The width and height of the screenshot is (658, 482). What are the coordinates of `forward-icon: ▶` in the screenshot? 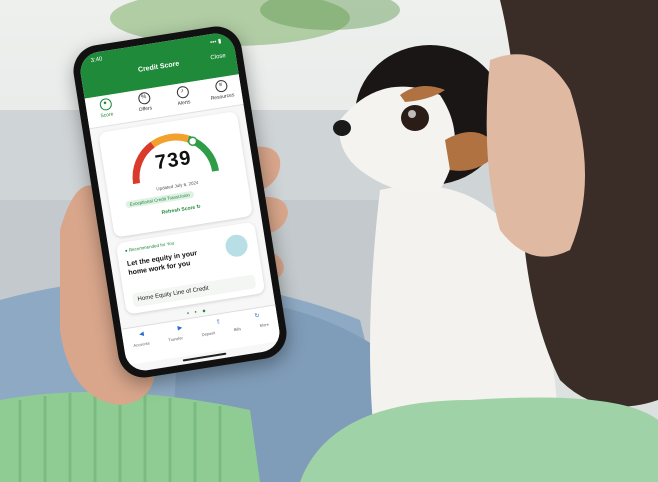 It's located at (180, 328).